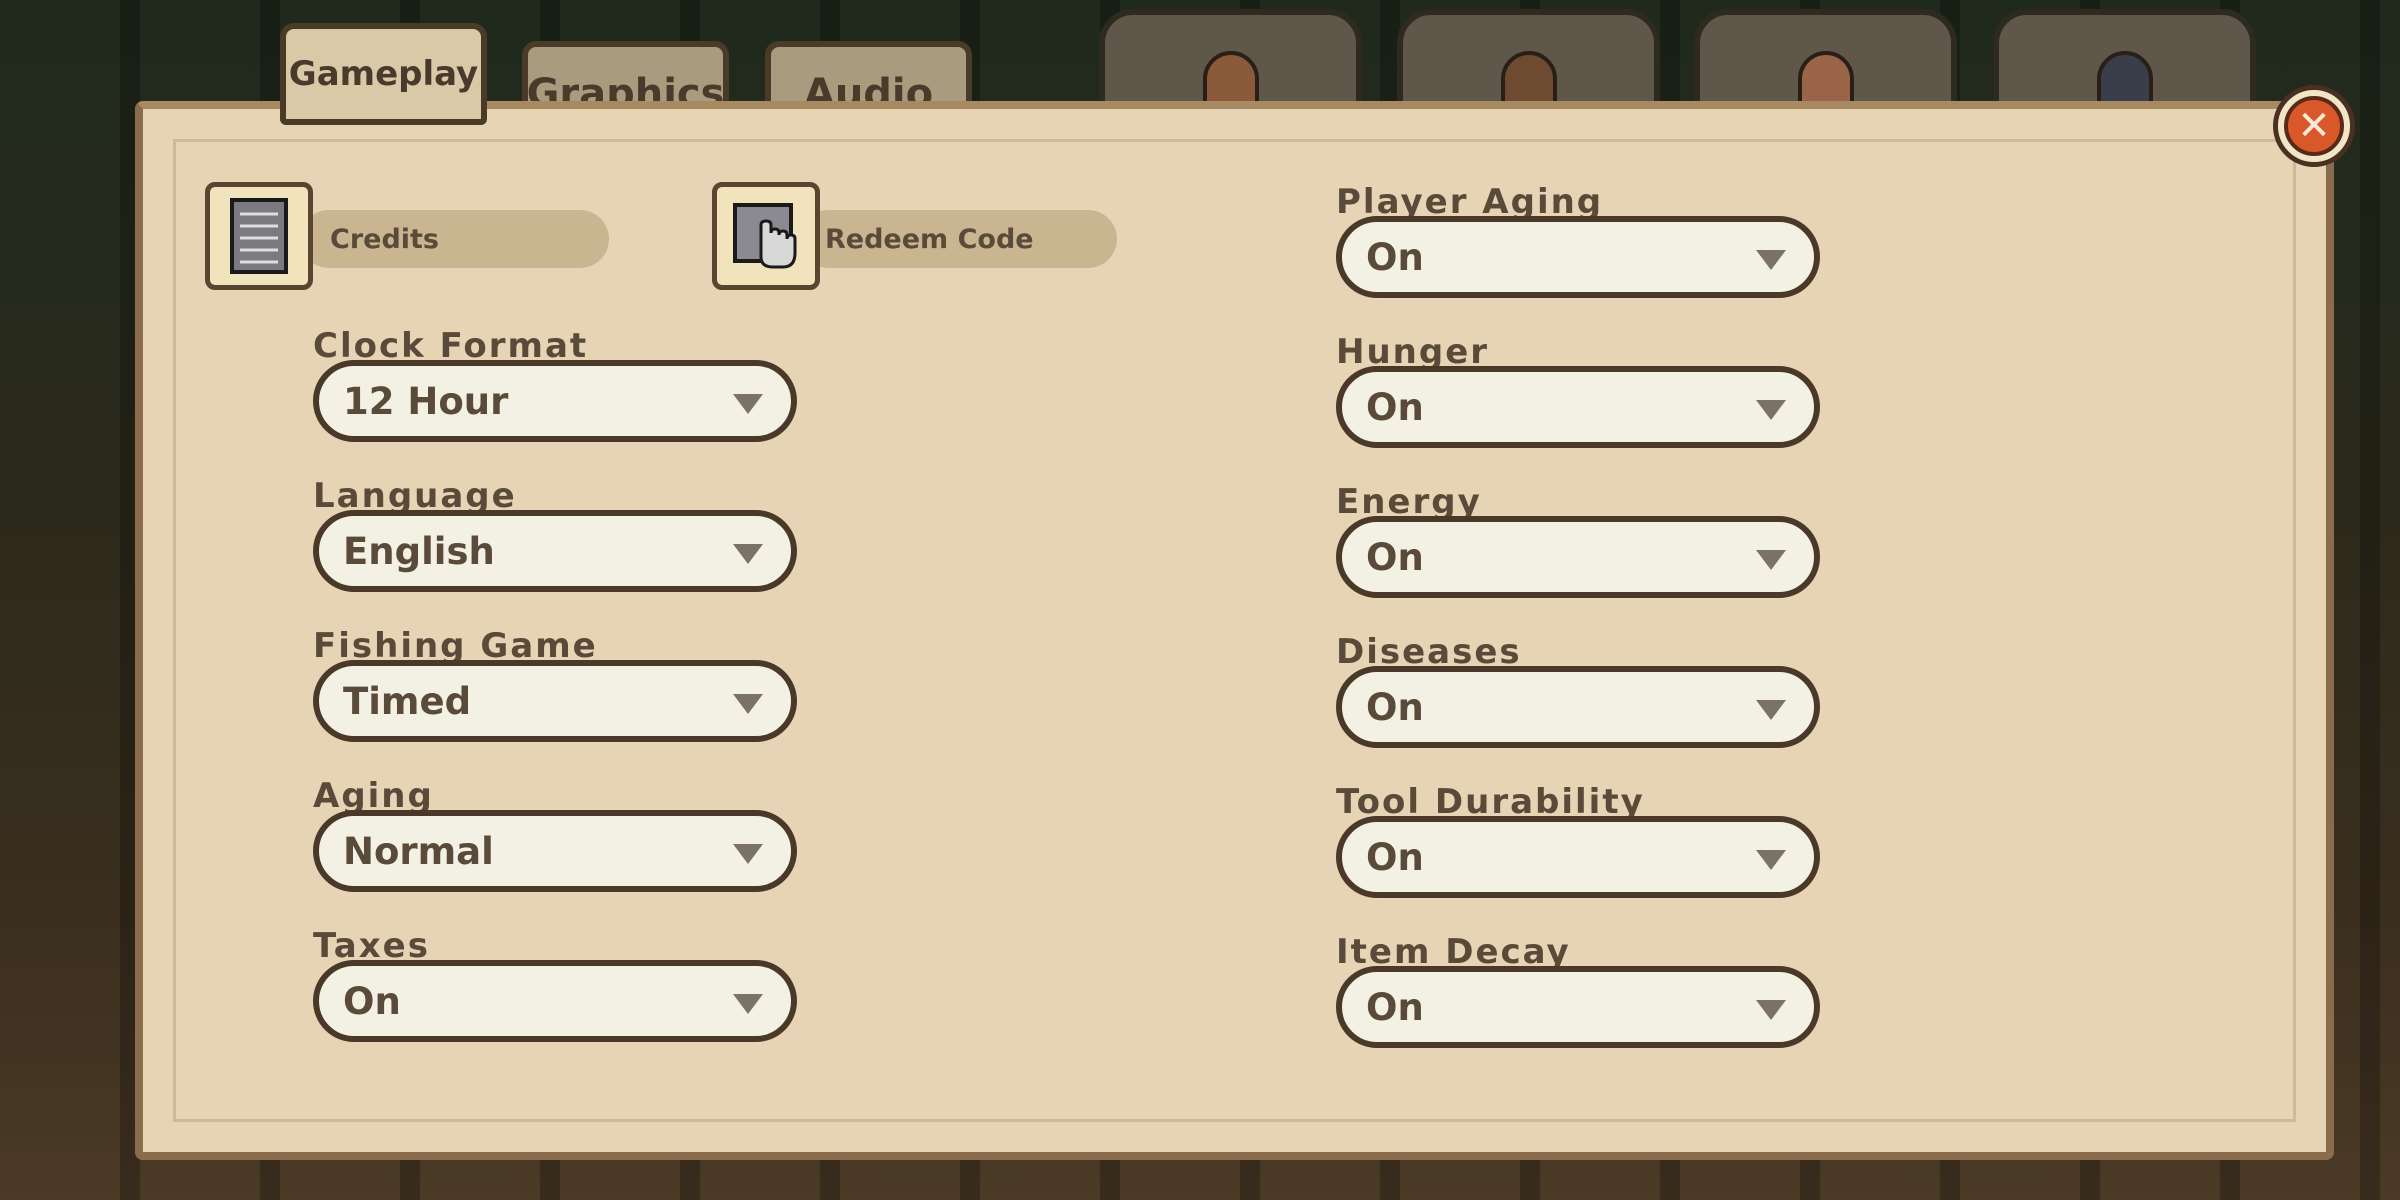 Image resolution: width=2400 pixels, height=1200 pixels. What do you see at coordinates (418, 851) in the screenshot?
I see `aging-value: Normal` at bounding box center [418, 851].